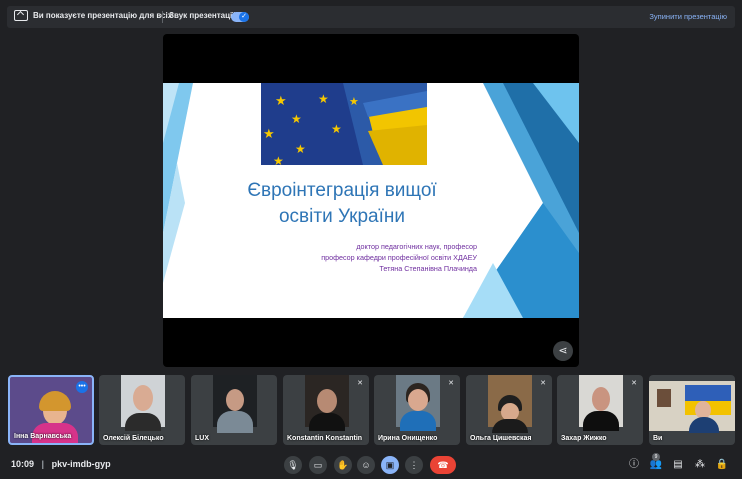  Describe the element at coordinates (416, 246) in the screenshot. I see `slide-subtitle-line-1: доктор педагогічних наук, професор` at that location.